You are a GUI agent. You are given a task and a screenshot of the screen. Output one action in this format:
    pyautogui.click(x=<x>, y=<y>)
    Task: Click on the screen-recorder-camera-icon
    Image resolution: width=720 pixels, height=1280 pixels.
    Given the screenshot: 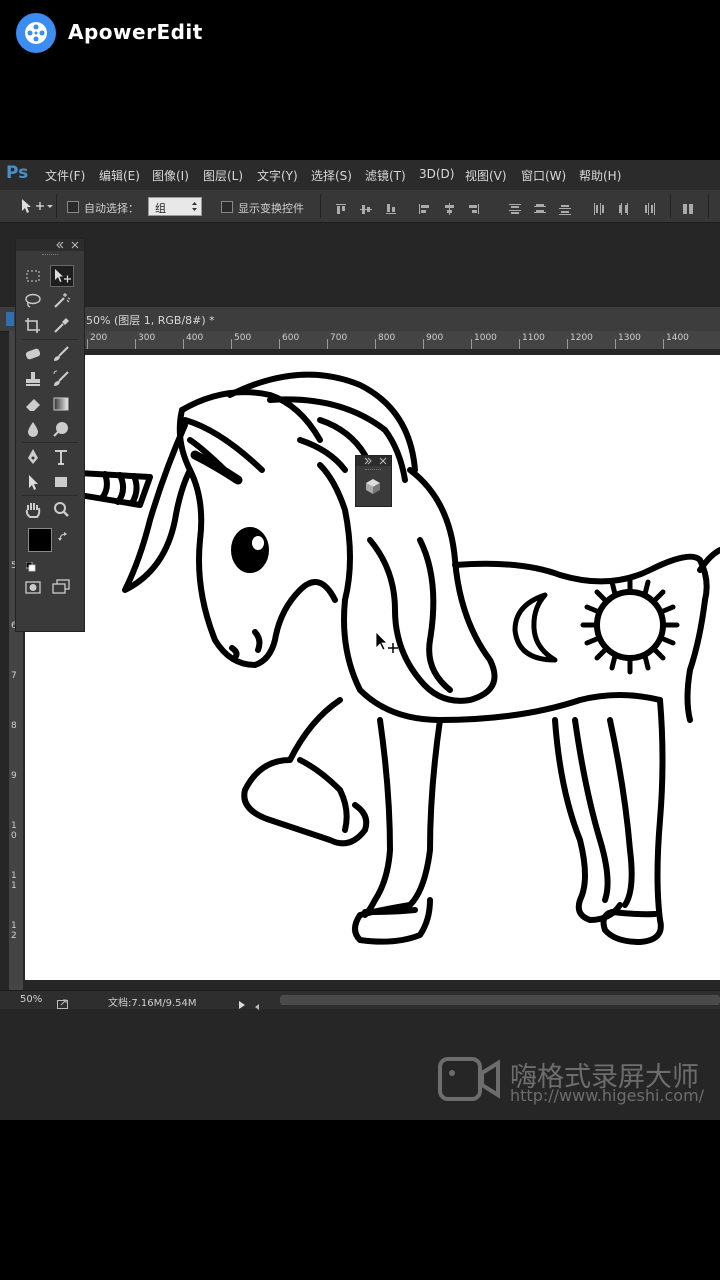 What is the action you would take?
    pyautogui.click(x=469, y=1081)
    